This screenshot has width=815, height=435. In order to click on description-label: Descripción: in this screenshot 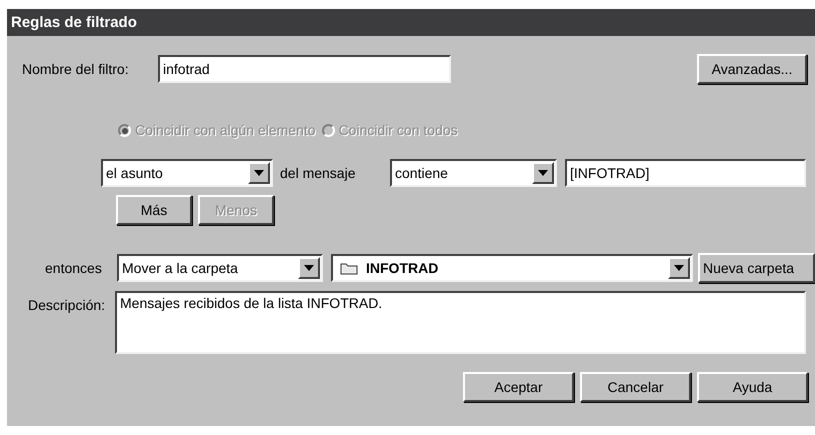, I will do `click(67, 305)`.